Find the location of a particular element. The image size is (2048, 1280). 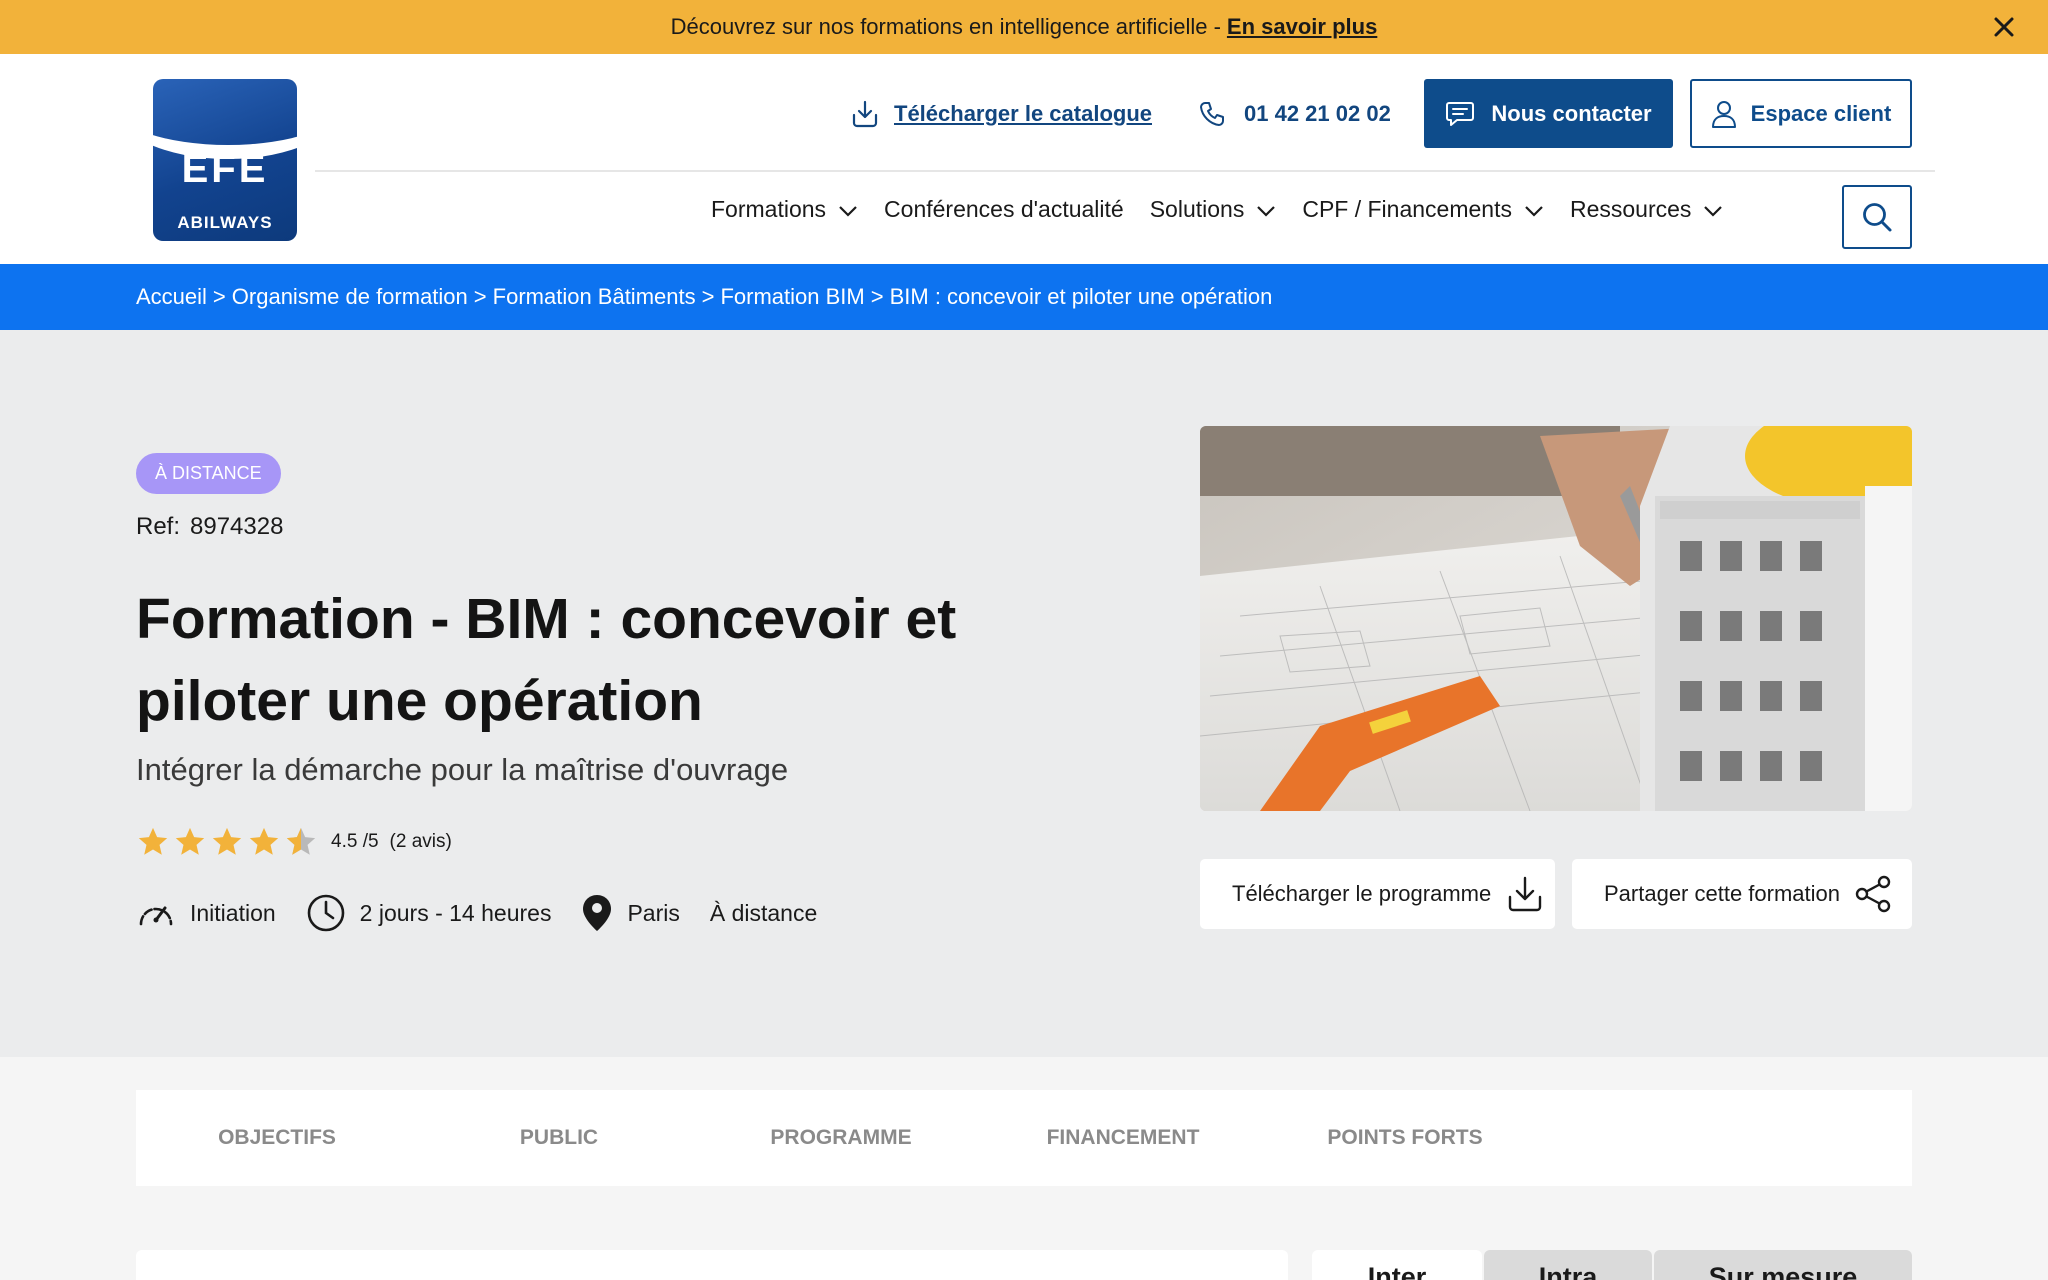

rating: 4.5 /5 (2 avis) is located at coordinates (294, 842).